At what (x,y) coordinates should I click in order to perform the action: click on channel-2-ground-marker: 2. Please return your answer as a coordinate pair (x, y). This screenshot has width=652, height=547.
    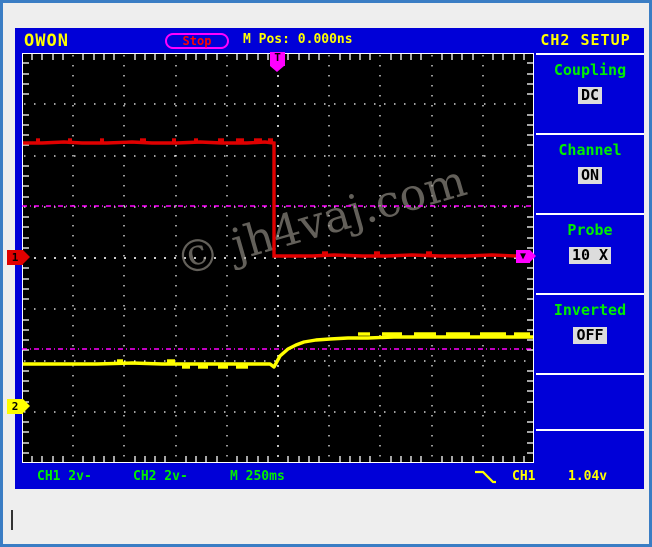
    Looking at the image, I should click on (18, 406).